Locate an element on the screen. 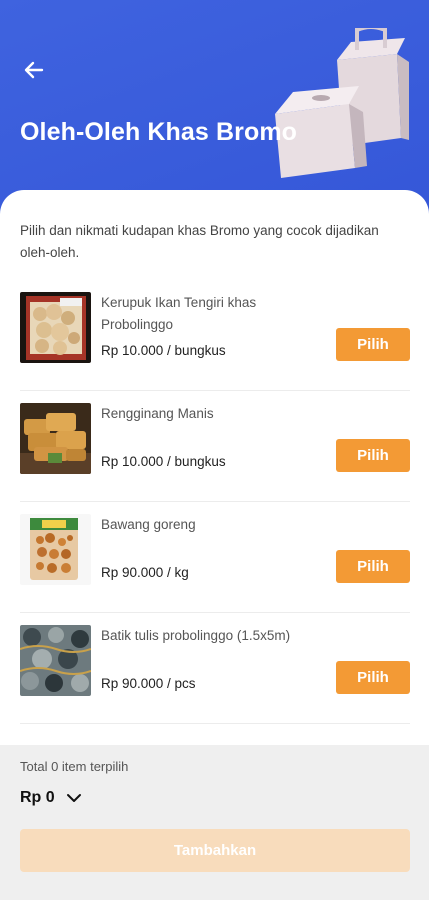 The height and width of the screenshot is (900, 429). page-title: Oleh-Oleh Khas Bromo is located at coordinates (159, 132).